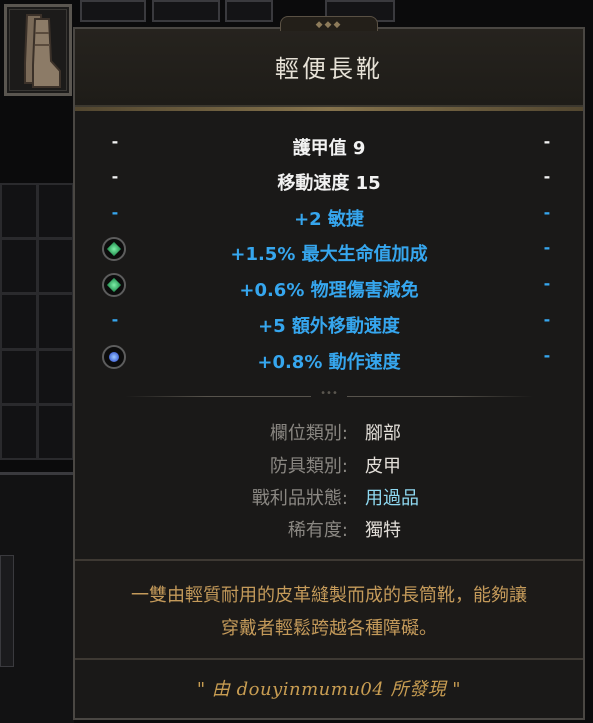 This screenshot has height=723, width=593. What do you see at coordinates (329, 628) in the screenshot?
I see `description-line: 穿戴者輕鬆跨越各種障礙。` at bounding box center [329, 628].